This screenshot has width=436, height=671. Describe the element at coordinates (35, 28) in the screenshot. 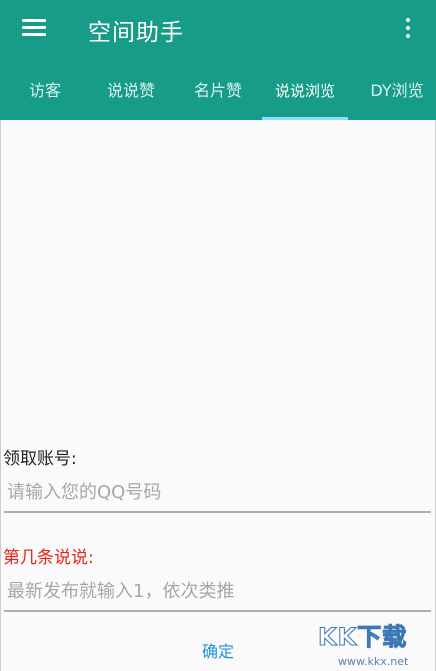

I see `hamburger-menu-icon` at that location.